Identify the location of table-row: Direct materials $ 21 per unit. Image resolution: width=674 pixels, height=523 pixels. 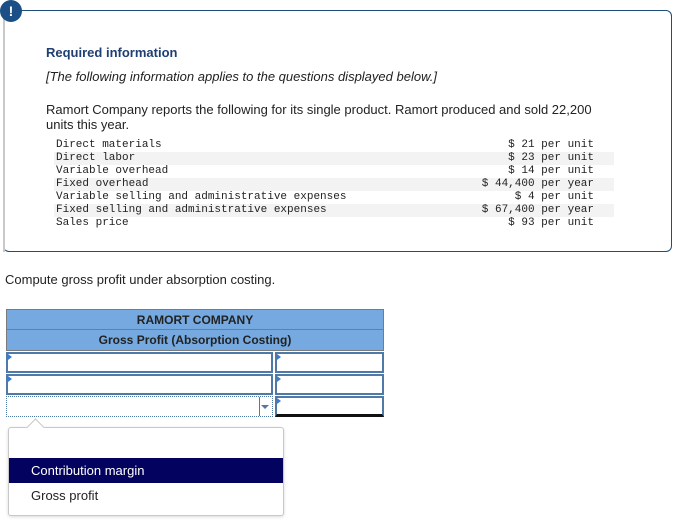
(334, 145).